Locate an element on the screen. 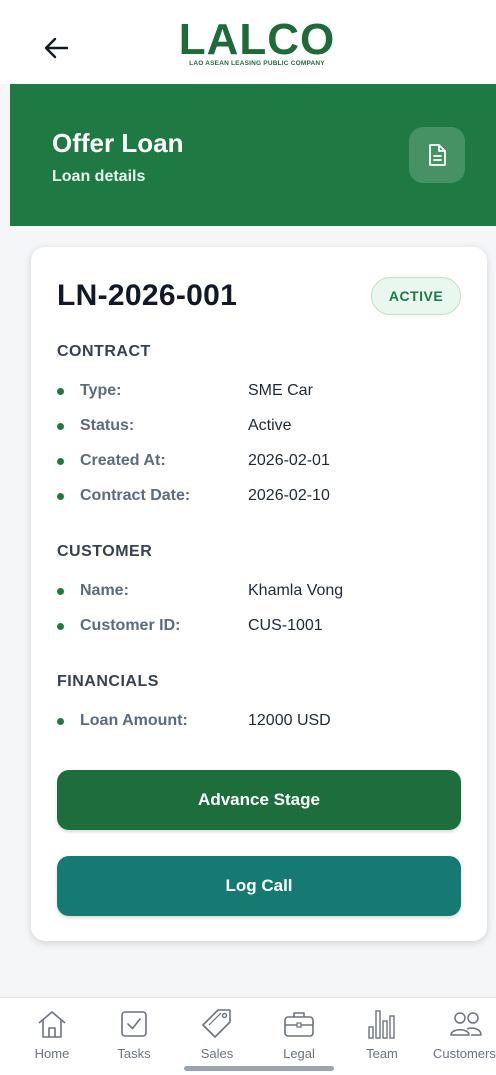 Image resolution: width=496 pixels, height=1075 pixels. nav-label: Tasks is located at coordinates (134, 1053).